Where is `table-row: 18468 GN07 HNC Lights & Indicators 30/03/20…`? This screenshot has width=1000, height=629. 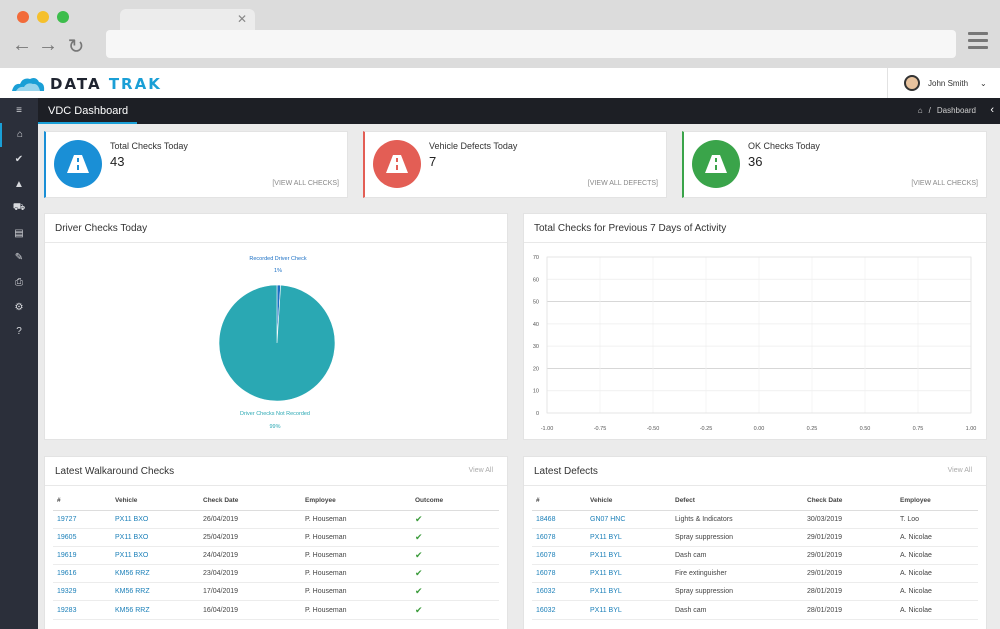
table-row: 18468 GN07 HNC Lights & Indicators 30/03/20… is located at coordinates (755, 519).